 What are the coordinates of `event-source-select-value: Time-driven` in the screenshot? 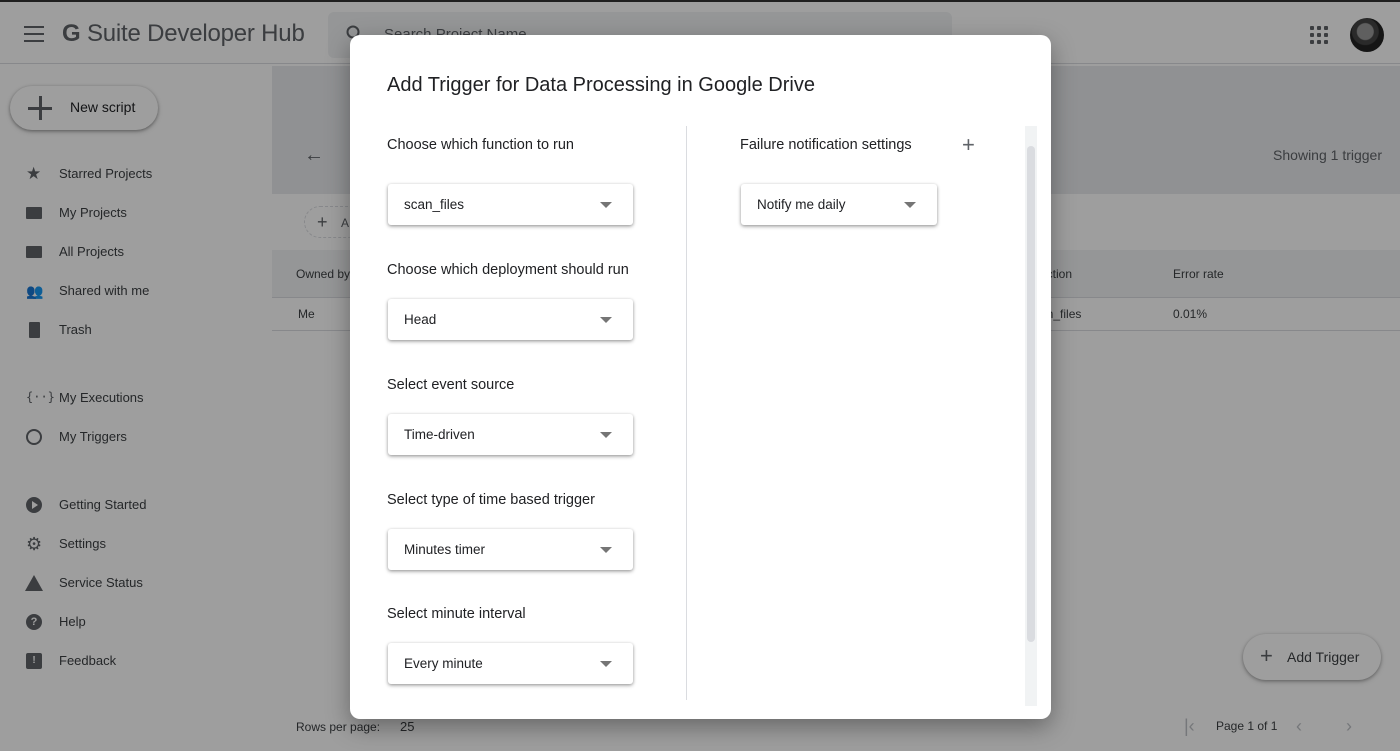 It's located at (439, 434).